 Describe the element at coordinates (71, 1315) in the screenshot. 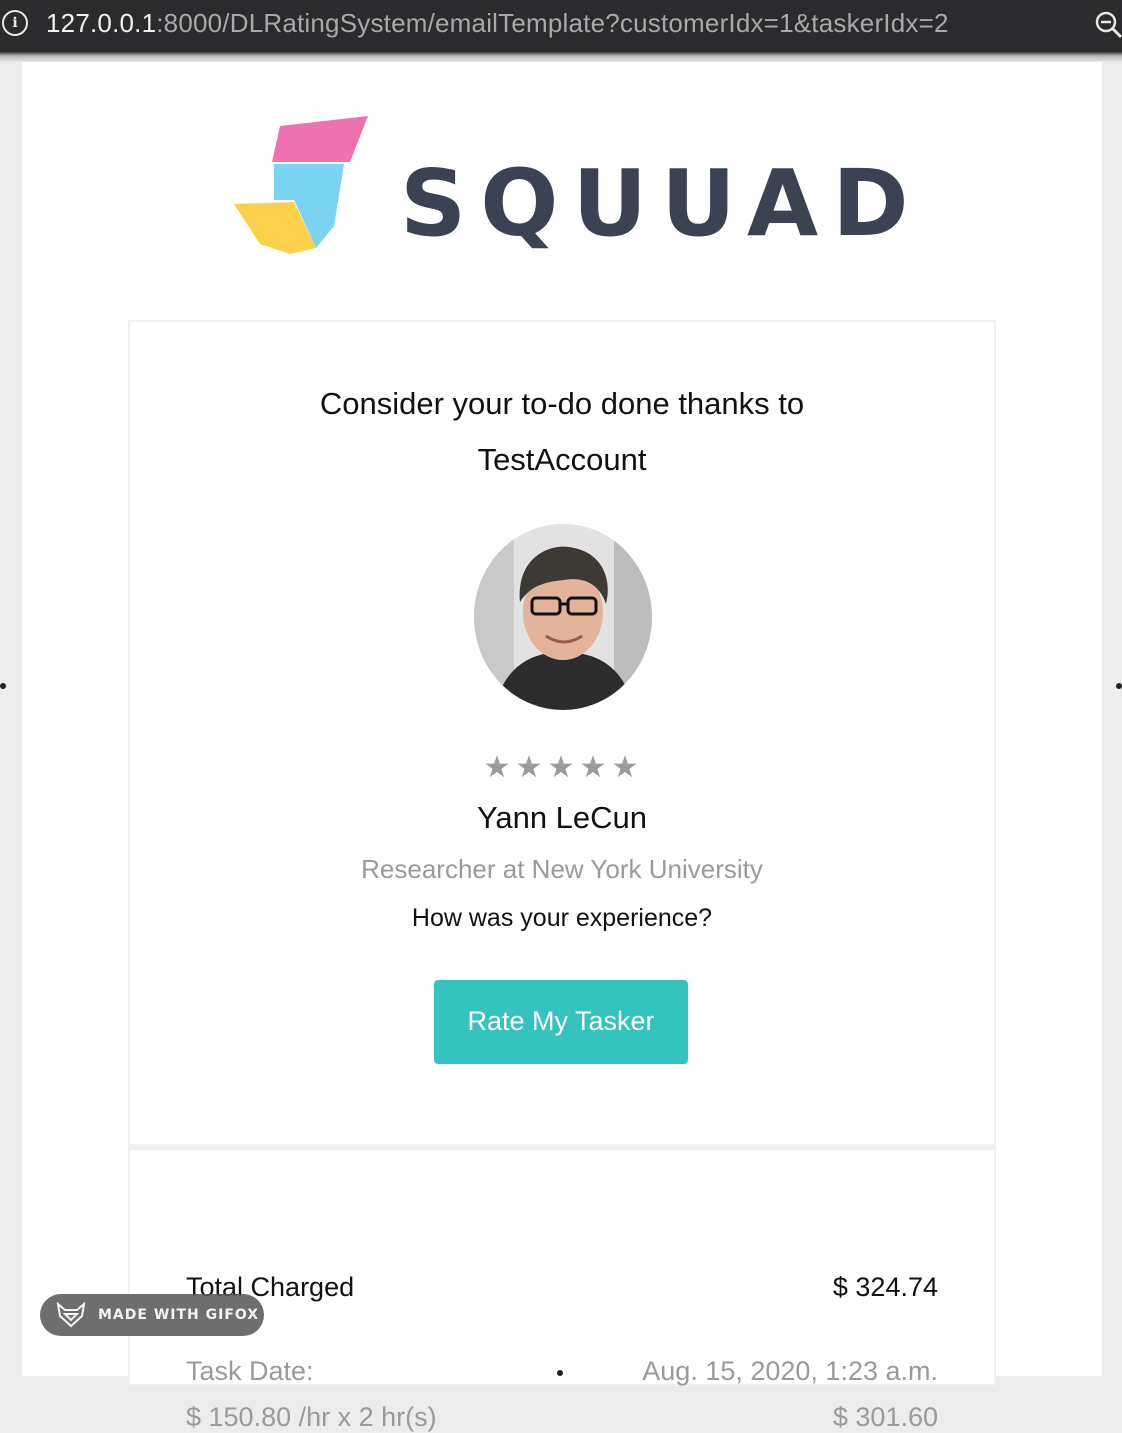

I see `fox-icon` at that location.